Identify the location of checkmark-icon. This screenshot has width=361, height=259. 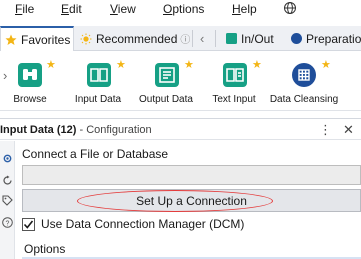
(28, 224).